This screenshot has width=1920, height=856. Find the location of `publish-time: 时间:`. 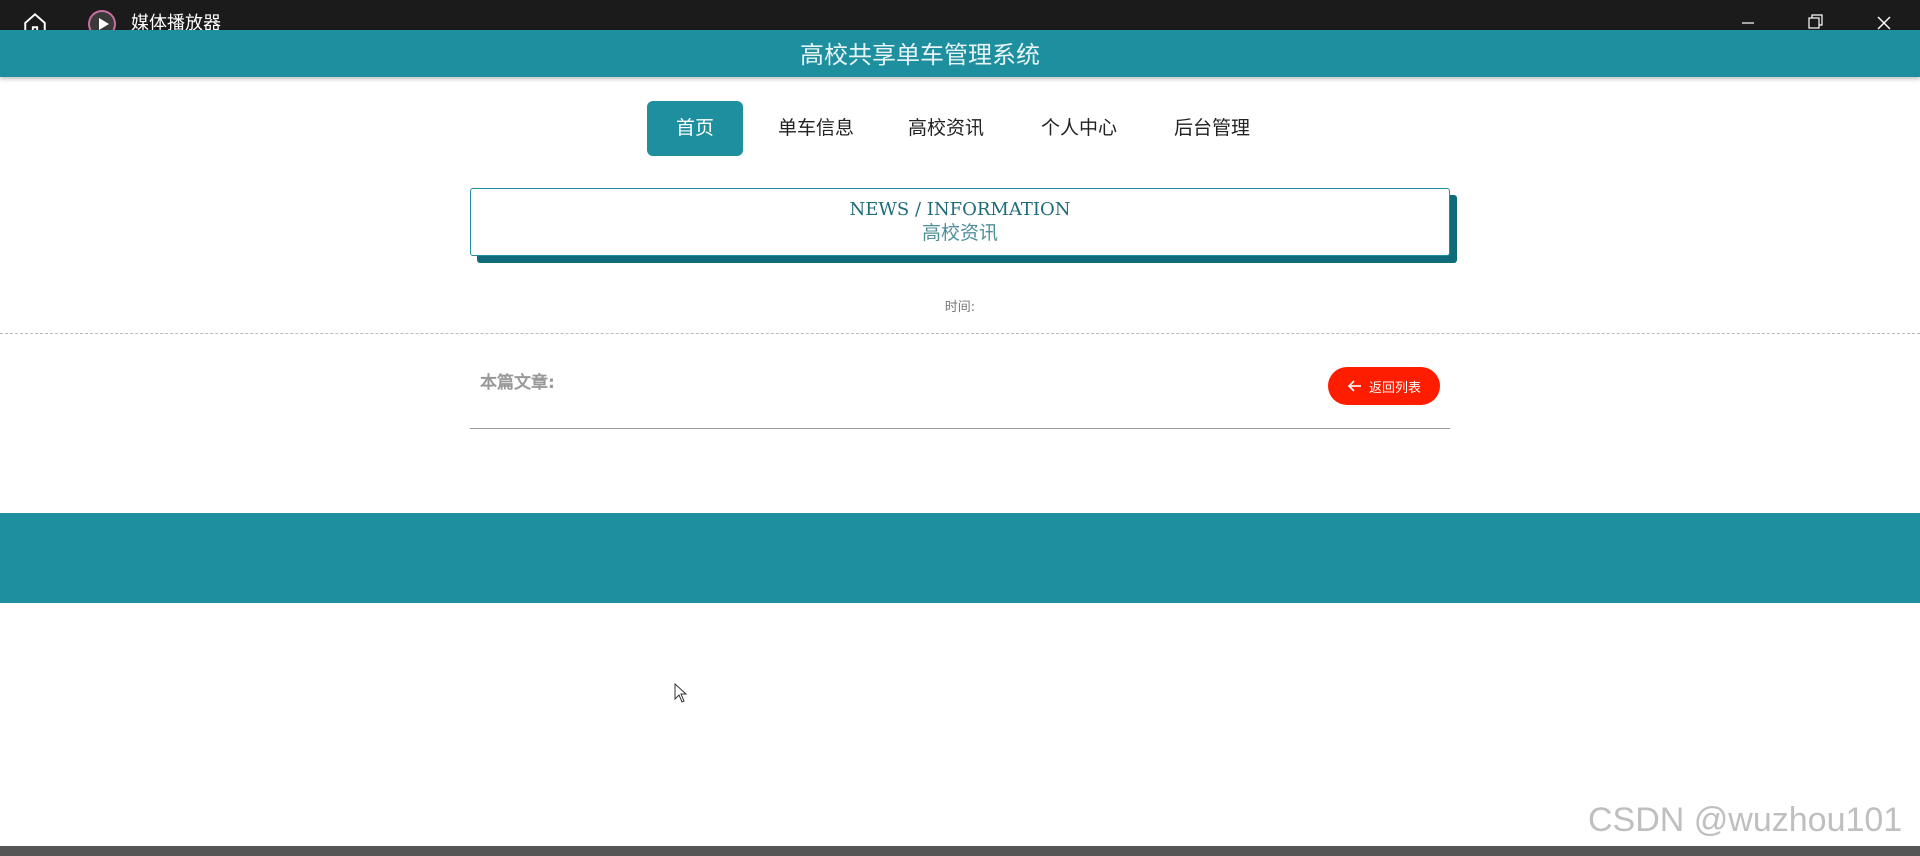

publish-time: 时间: is located at coordinates (960, 307).